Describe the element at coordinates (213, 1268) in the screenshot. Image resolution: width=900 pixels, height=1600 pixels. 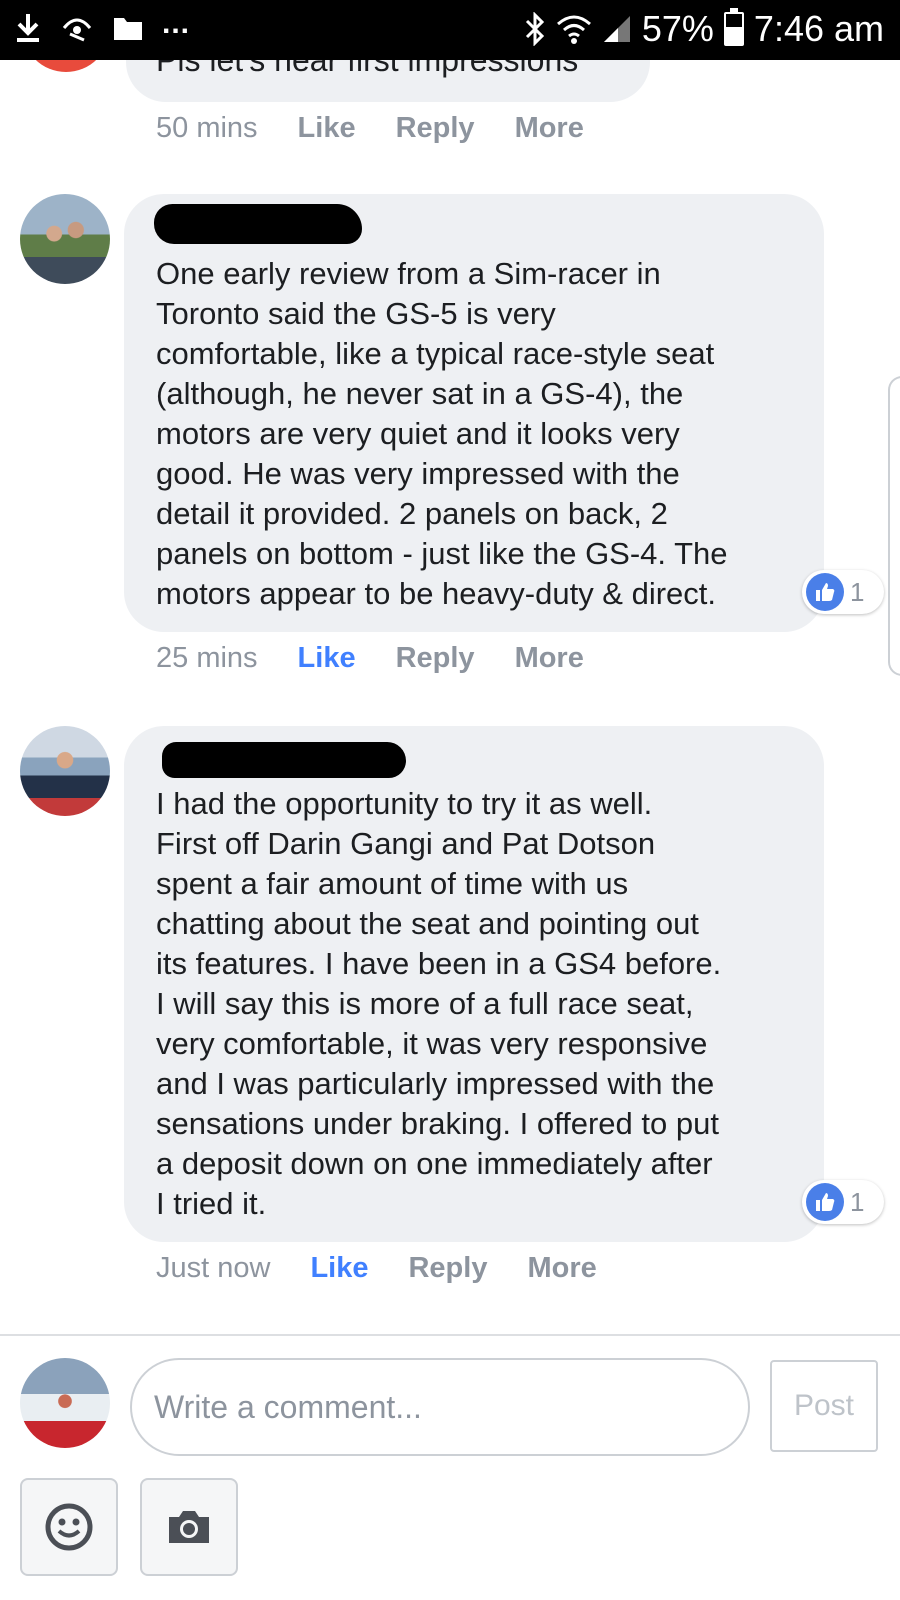
I see `comment-timestamp: Just now` at that location.